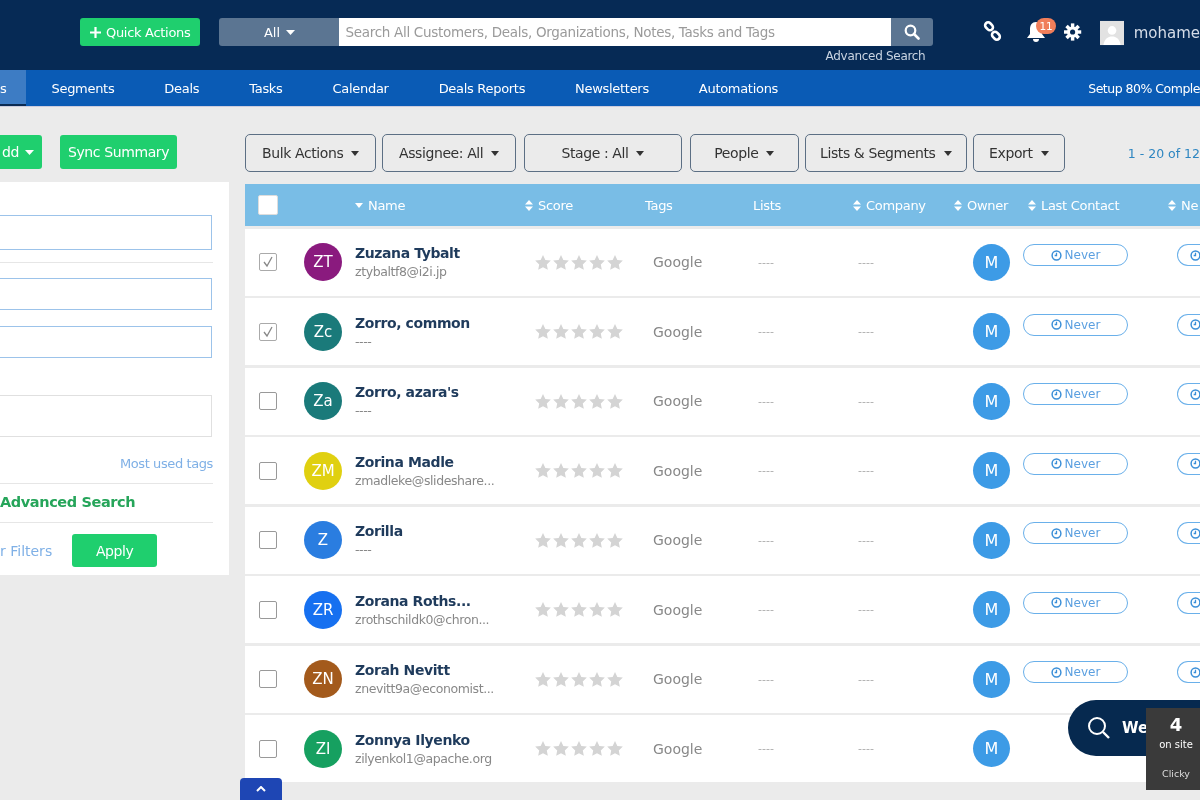 The height and width of the screenshot is (800, 1200). Describe the element at coordinates (323, 331) in the screenshot. I see `contact-avatar: Zc` at that location.